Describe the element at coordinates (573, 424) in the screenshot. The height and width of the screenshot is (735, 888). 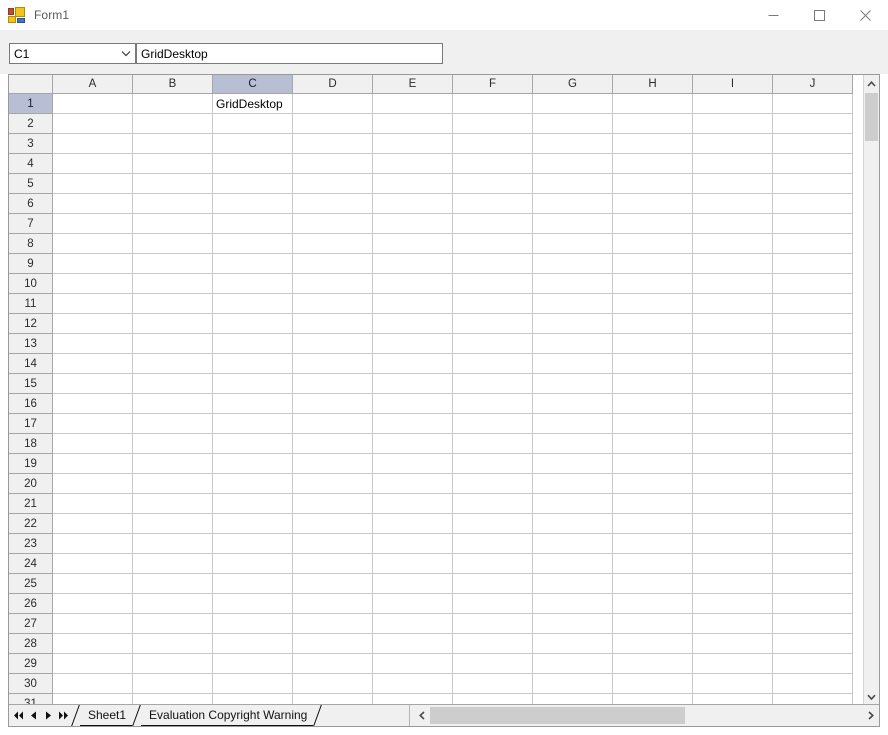
I see `cell-g17` at that location.